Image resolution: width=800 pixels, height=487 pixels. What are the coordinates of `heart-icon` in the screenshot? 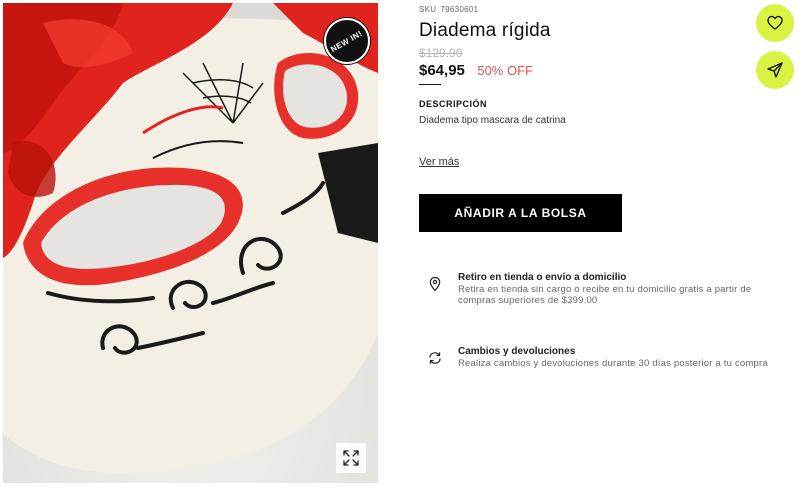 It's located at (775, 22).